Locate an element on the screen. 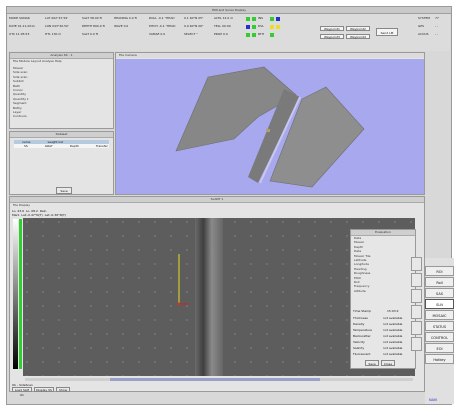  dataset-title: Dataset is located at coordinates (61, 135).